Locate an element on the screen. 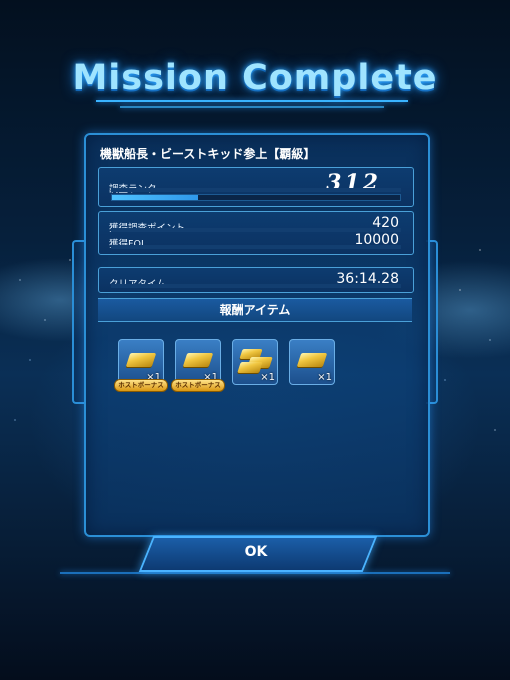 The width and height of the screenshot is (510, 680). rank-stripe is located at coordinates (256, 190).